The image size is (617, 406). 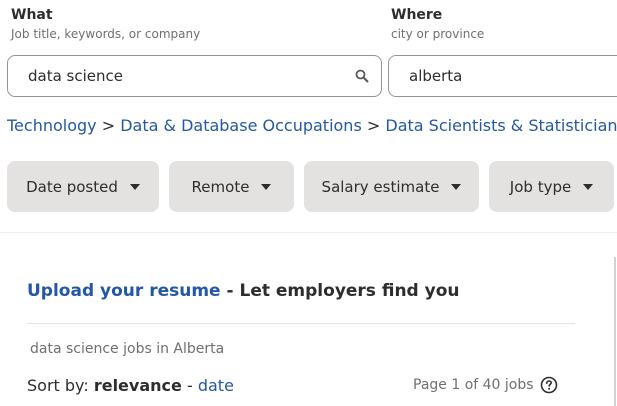 What do you see at coordinates (220, 186) in the screenshot?
I see `filter-label: Remote` at bounding box center [220, 186].